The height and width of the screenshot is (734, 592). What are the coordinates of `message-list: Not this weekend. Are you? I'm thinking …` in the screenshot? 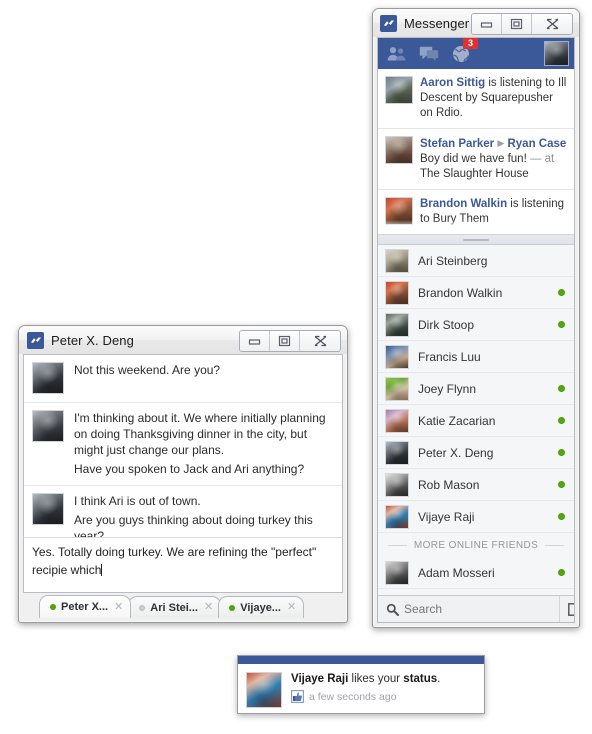 It's located at (183, 445).